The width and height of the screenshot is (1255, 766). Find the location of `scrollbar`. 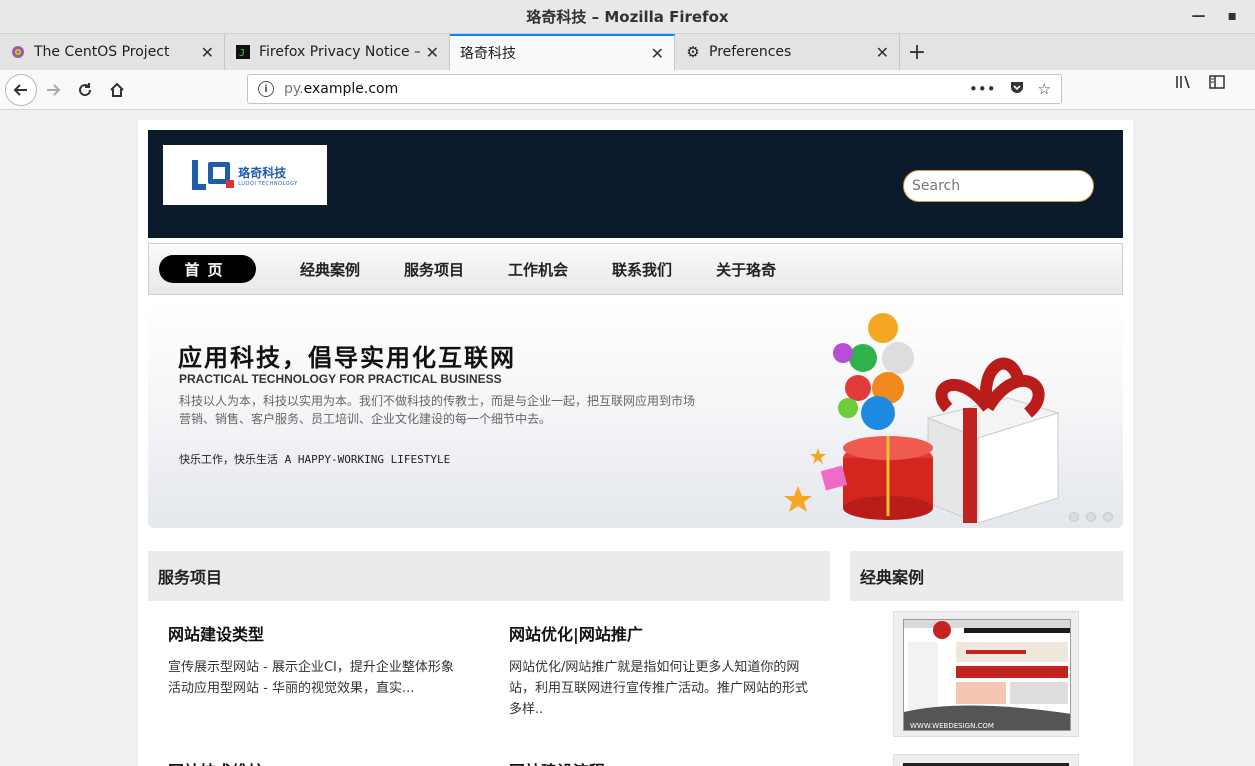

scrollbar is located at coordinates (1249, 438).